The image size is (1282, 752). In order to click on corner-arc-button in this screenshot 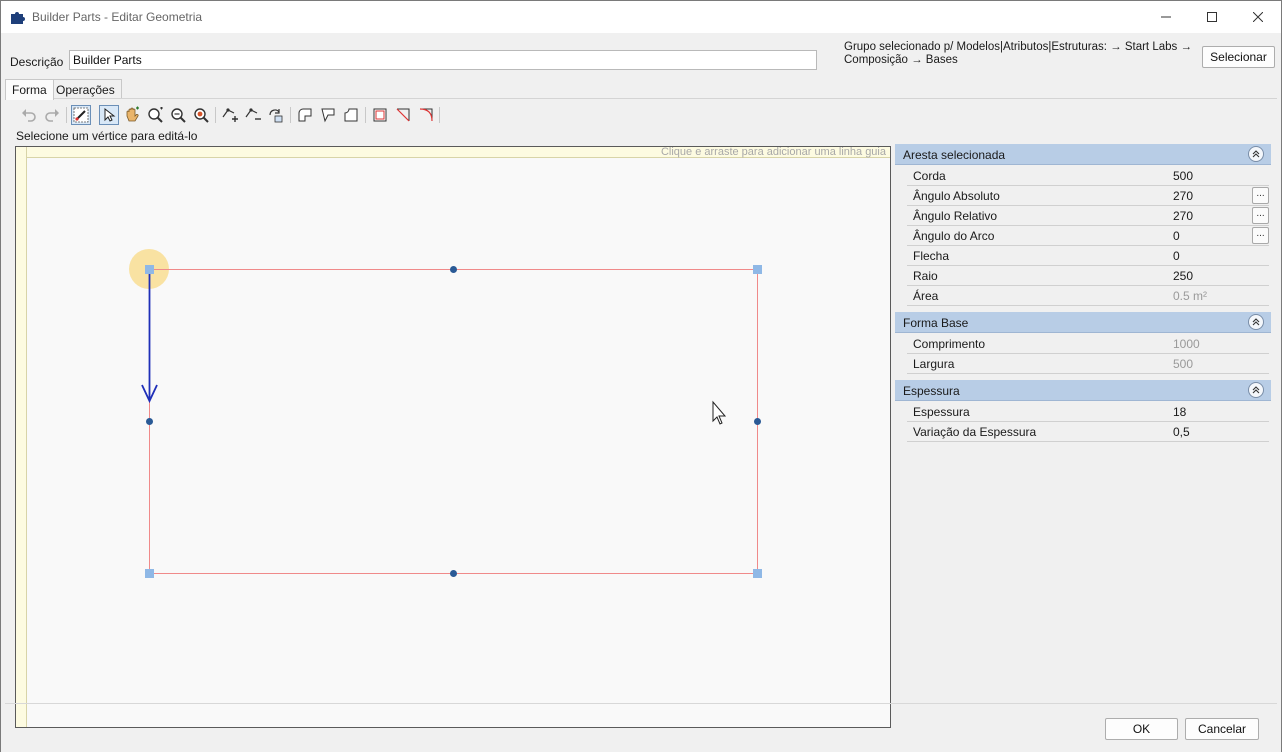, I will do `click(426, 115)`.